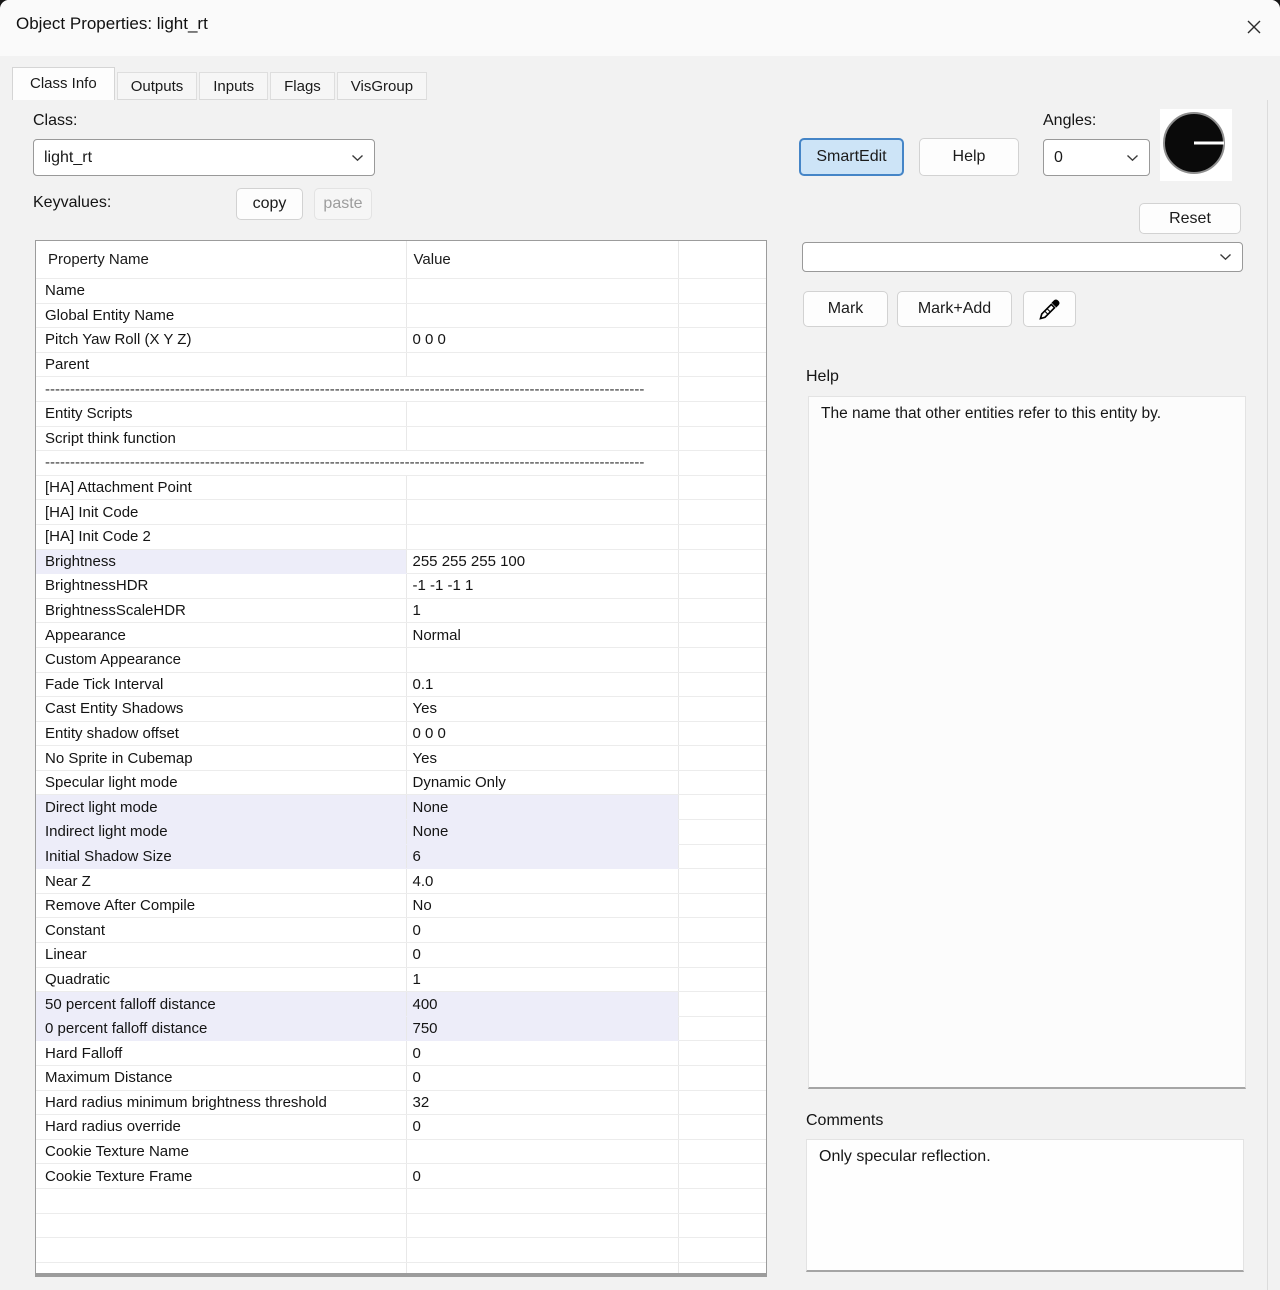  What do you see at coordinates (221, 260) in the screenshot?
I see `column-header-property-name: Property Name` at bounding box center [221, 260].